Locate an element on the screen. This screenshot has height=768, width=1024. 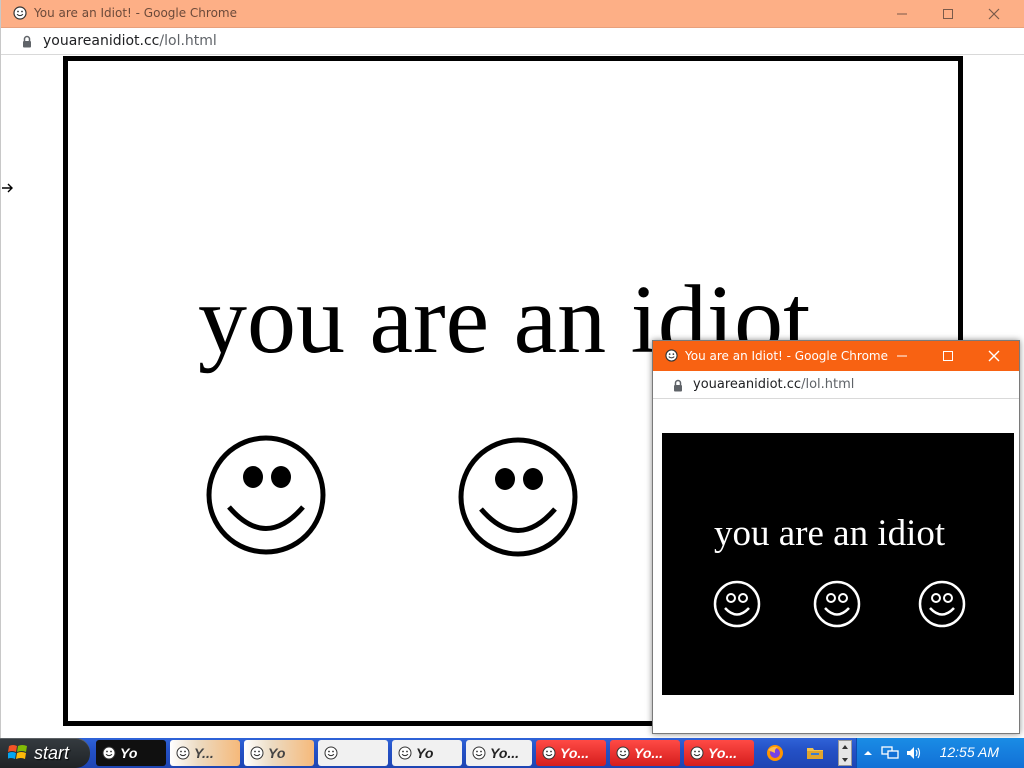
popup-window-title: You are an Idiot! - Google Chrome is located at coordinates (786, 356).